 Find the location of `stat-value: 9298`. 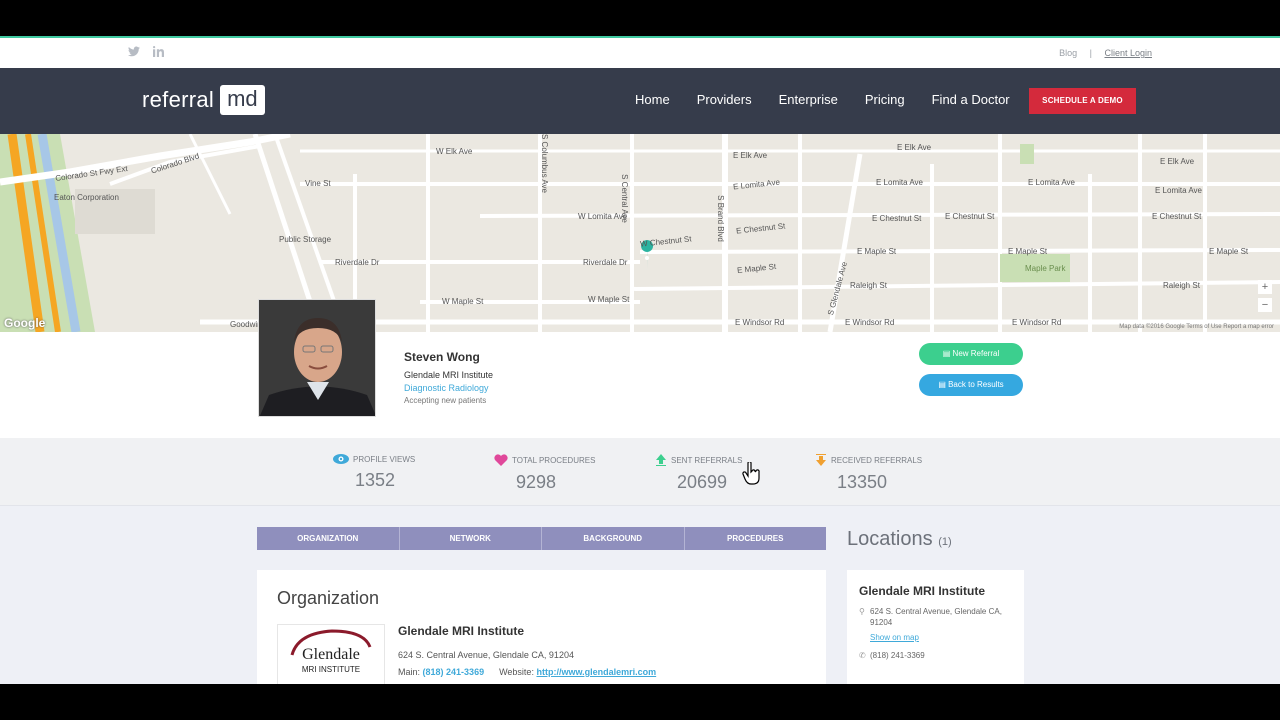

stat-value: 9298 is located at coordinates (536, 482).